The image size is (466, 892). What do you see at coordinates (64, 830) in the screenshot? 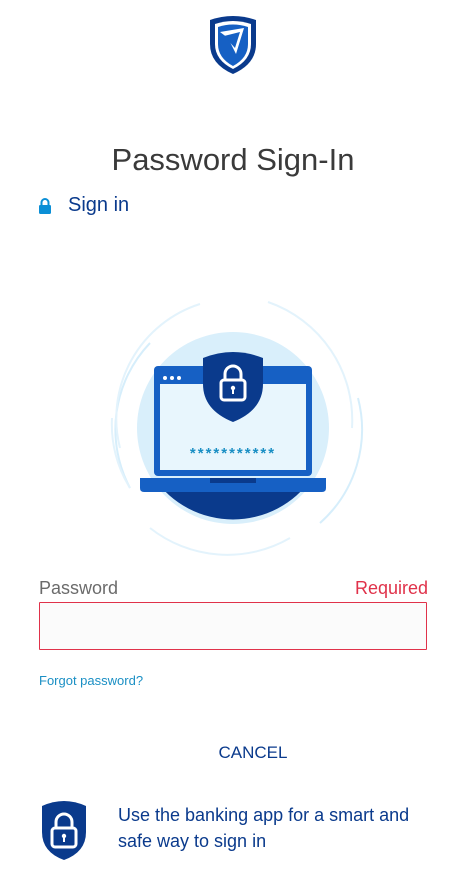
I see `shield-lock-icon` at bounding box center [64, 830].